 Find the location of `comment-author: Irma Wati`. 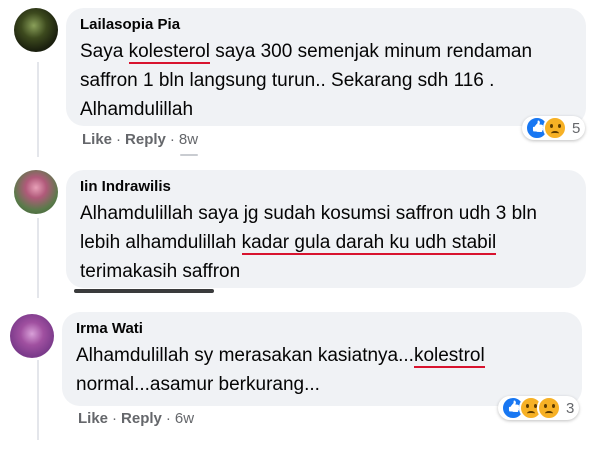

comment-author: Irma Wati is located at coordinates (322, 329).